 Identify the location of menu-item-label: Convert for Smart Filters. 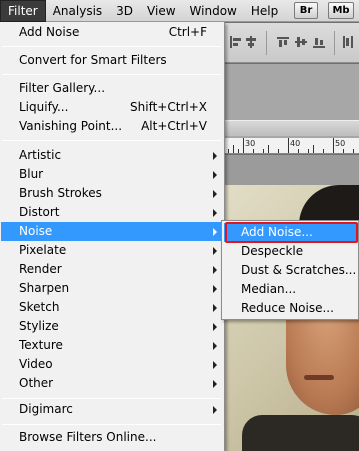
(93, 60).